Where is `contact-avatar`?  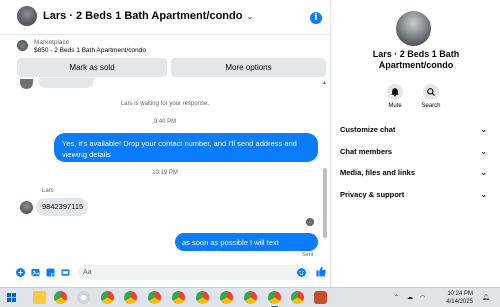 contact-avatar is located at coordinates (27, 16).